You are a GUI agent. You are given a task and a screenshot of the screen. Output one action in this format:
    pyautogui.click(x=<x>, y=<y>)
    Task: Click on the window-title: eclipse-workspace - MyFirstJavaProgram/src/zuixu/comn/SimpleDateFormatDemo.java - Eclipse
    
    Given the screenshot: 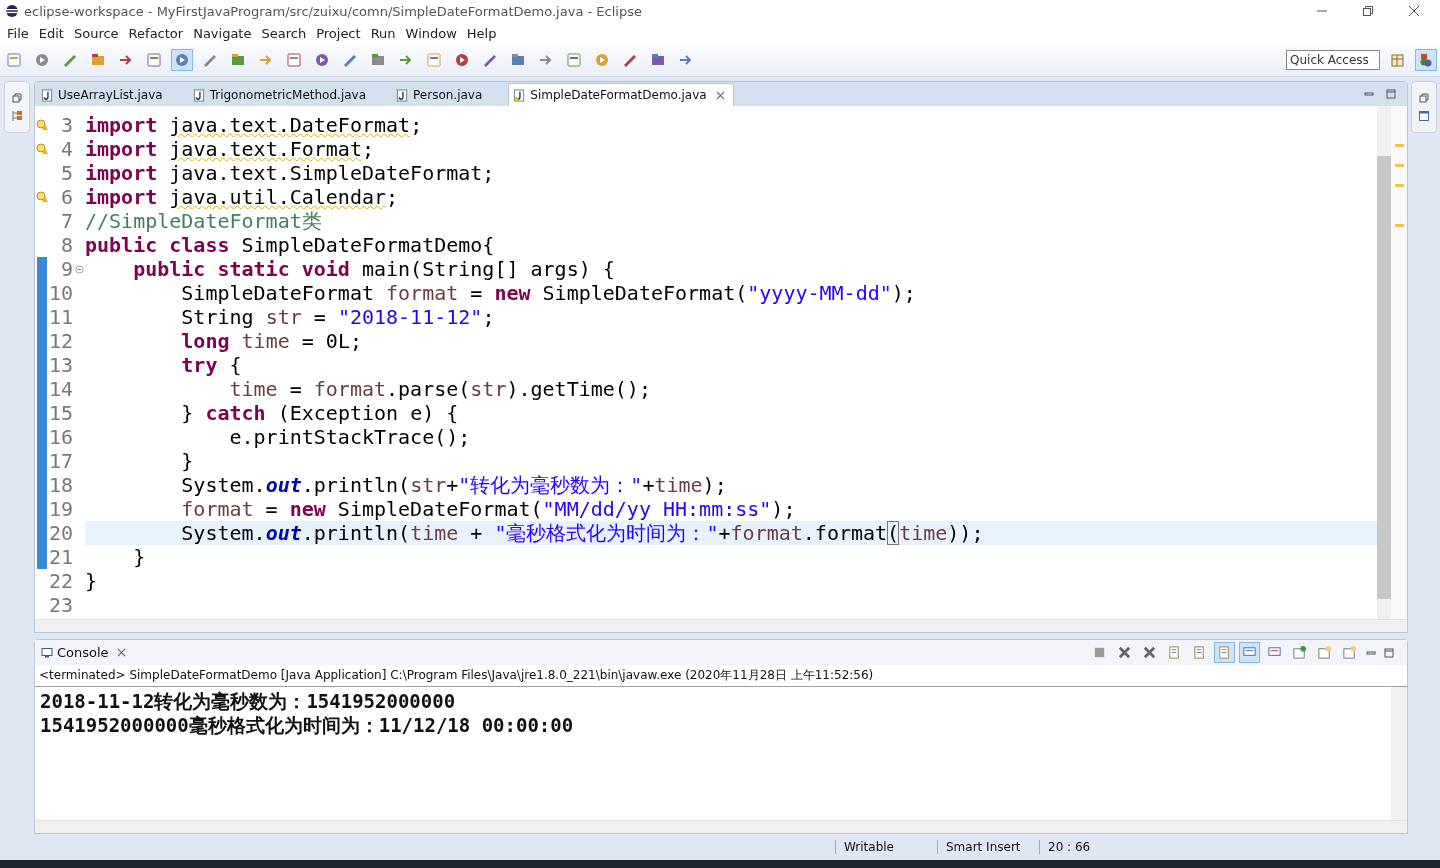 What is the action you would take?
    pyautogui.click(x=333, y=11)
    